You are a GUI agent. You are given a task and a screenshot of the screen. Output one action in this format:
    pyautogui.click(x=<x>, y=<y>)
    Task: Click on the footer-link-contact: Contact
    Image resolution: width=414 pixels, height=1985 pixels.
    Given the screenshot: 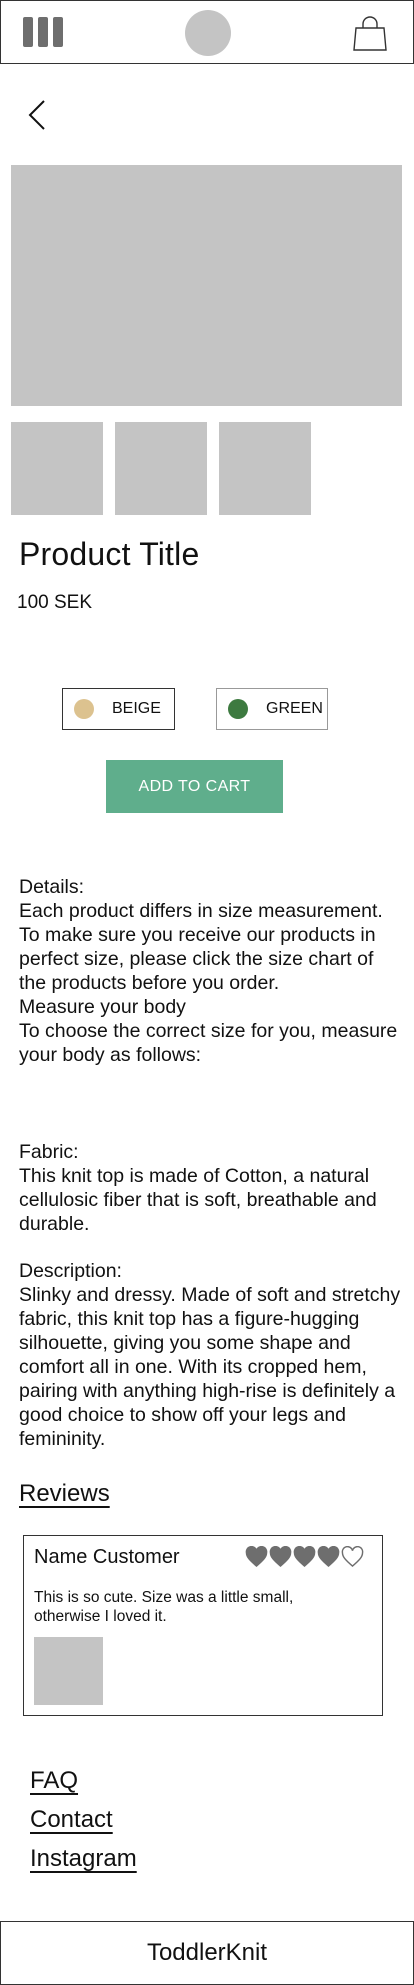 What is the action you would take?
    pyautogui.click(x=71, y=1820)
    